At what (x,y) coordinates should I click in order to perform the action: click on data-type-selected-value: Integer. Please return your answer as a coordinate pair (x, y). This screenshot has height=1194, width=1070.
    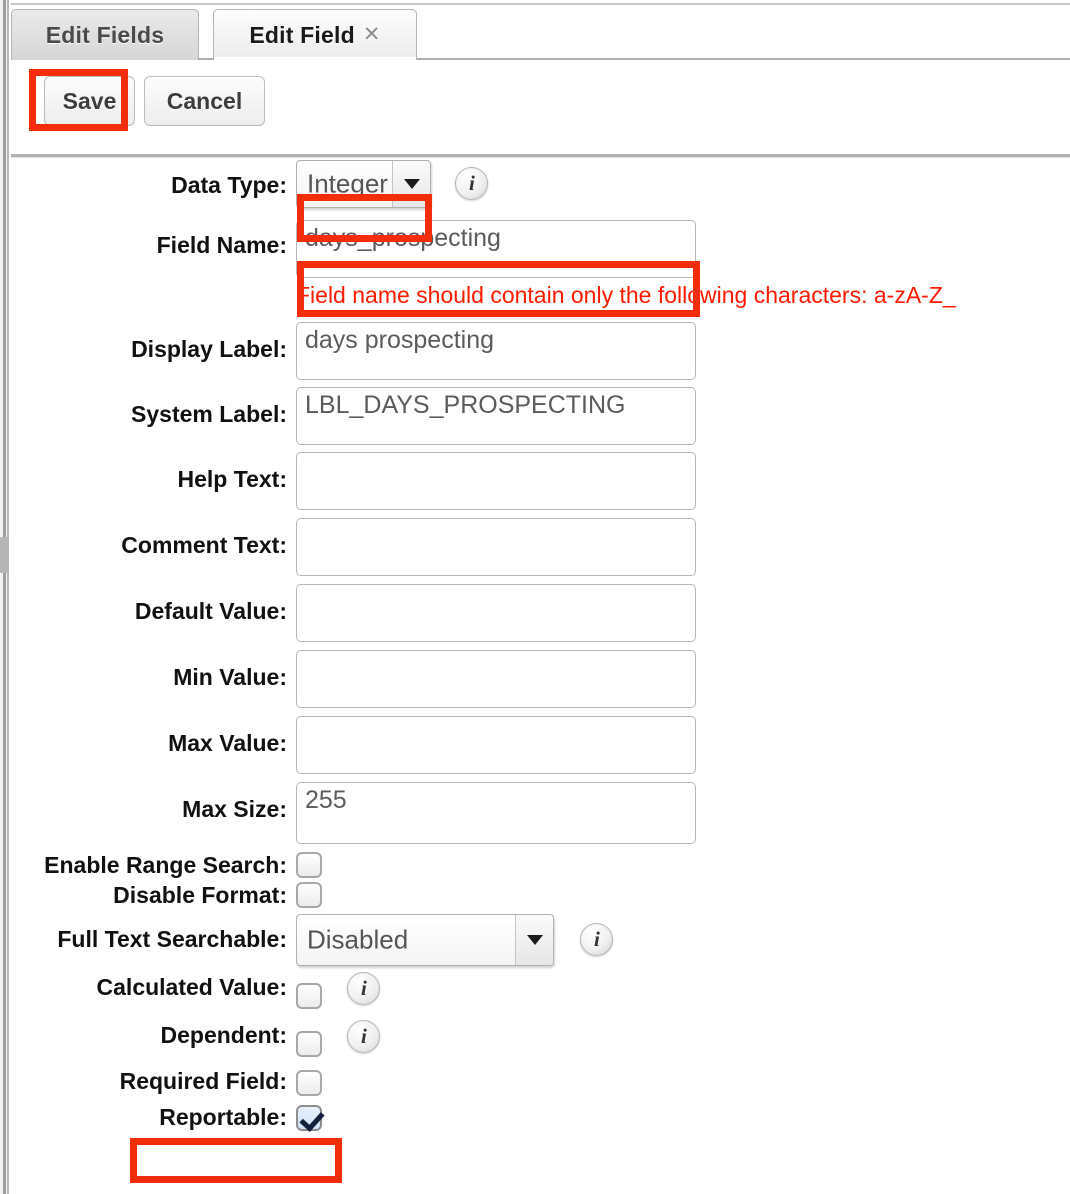
    Looking at the image, I should click on (347, 183).